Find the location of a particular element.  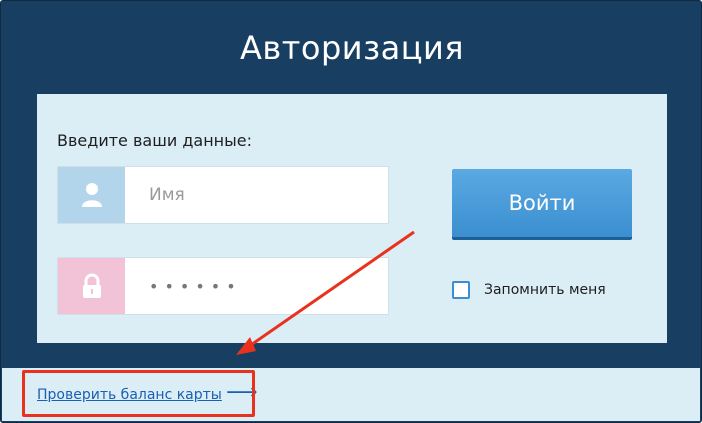

username-field is located at coordinates (223, 195).